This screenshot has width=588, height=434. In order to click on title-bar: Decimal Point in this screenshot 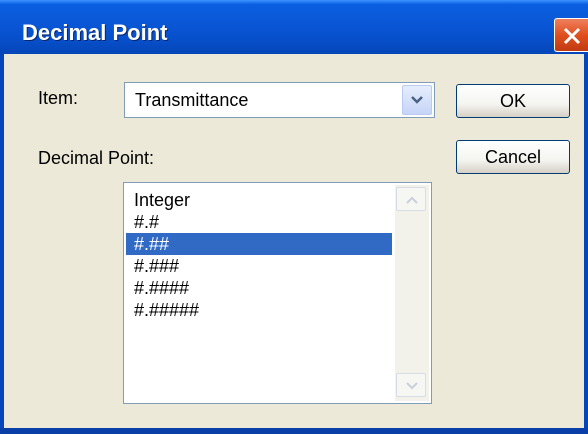, I will do `click(294, 27)`.